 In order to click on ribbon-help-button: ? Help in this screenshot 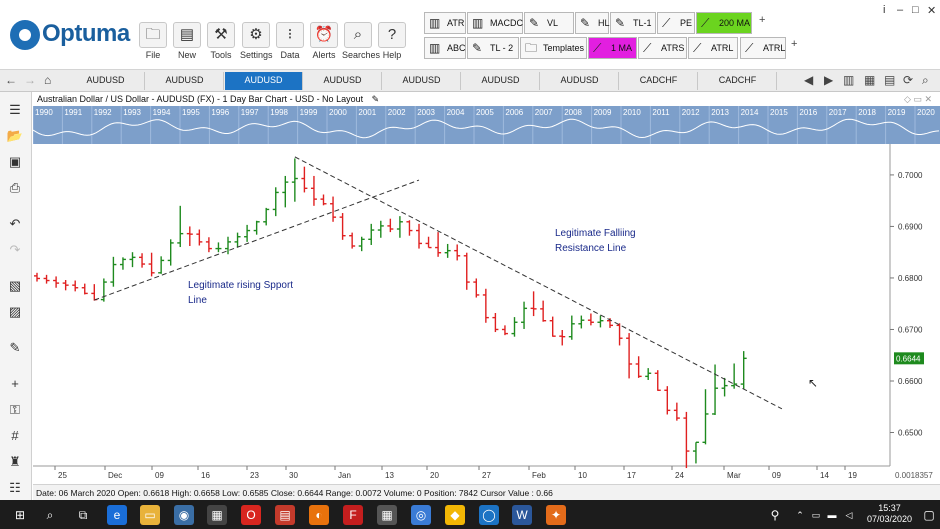, I will do `click(392, 44)`.